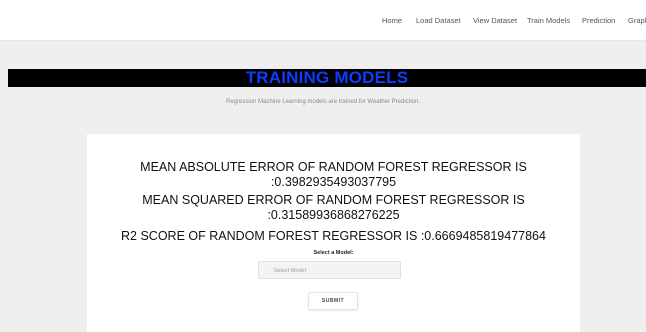 The height and width of the screenshot is (332, 646). I want to click on page-title: TRAINING MODELS, so click(327, 77).